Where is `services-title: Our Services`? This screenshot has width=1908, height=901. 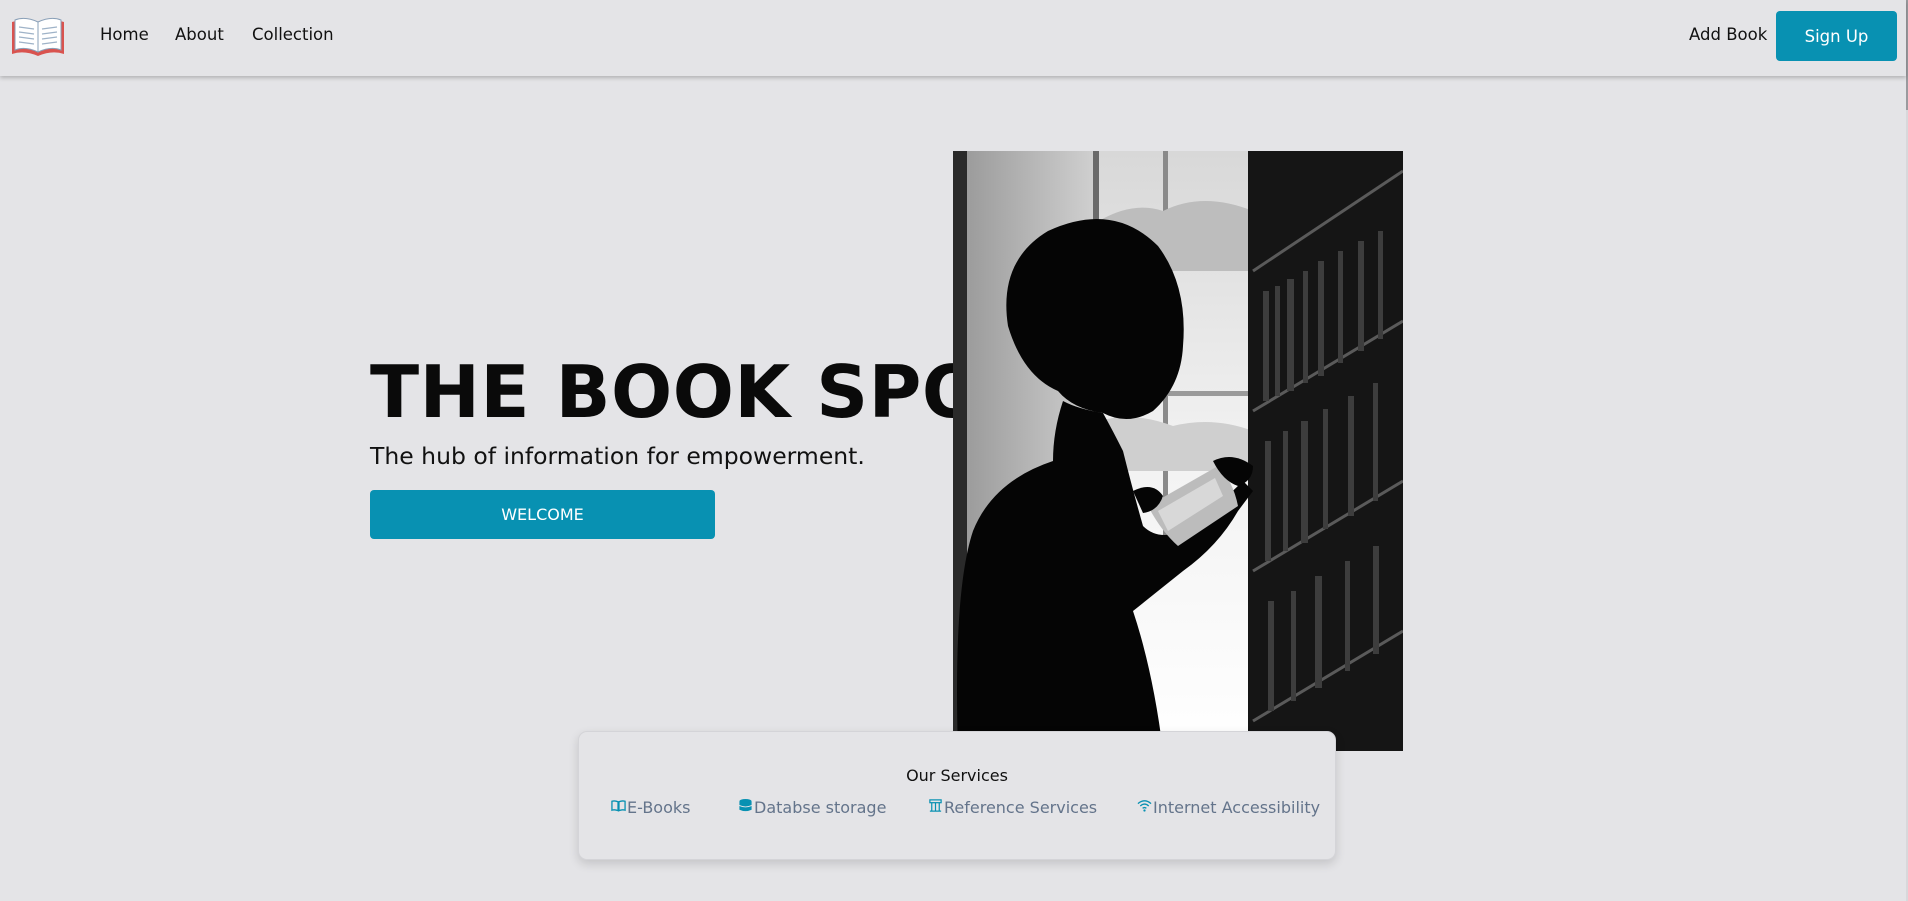 services-title: Our Services is located at coordinates (957, 775).